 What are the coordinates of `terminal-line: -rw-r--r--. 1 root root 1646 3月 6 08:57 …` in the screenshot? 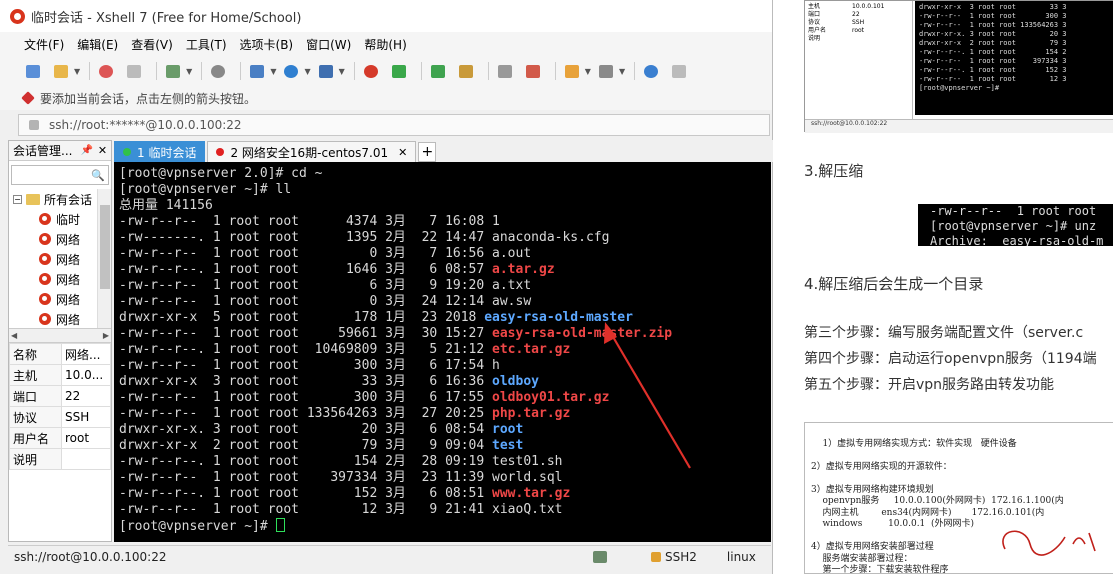 It's located at (445, 270).